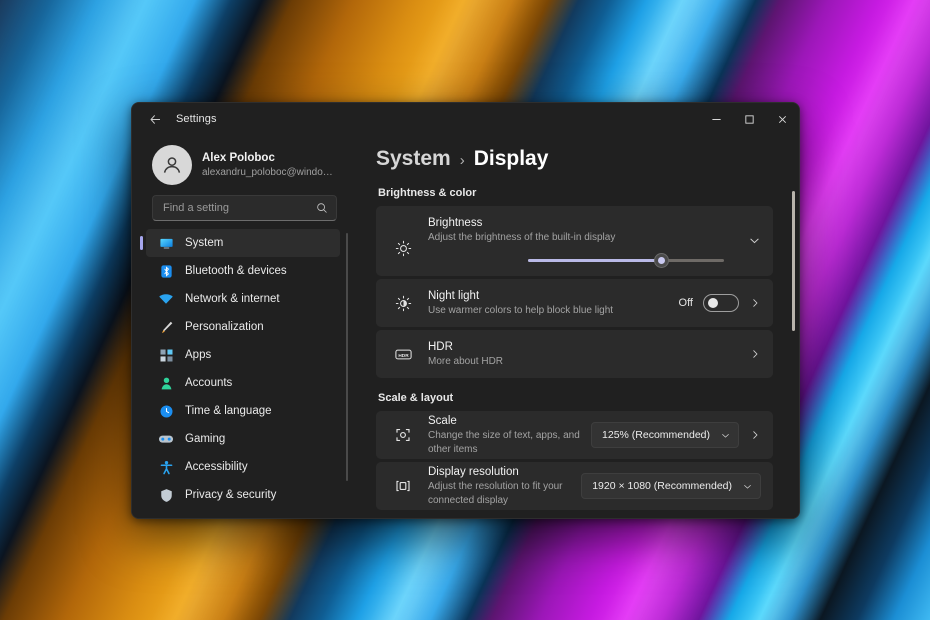  What do you see at coordinates (239, 208) in the screenshot?
I see `search-input` at bounding box center [239, 208].